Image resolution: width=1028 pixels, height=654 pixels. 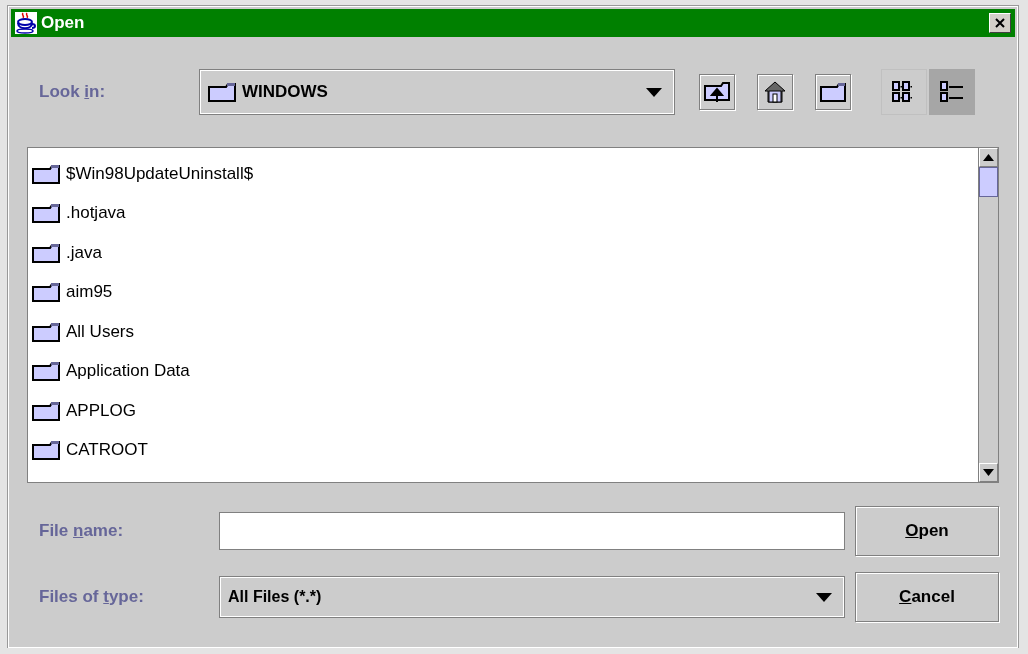 I want to click on vertical-scrollbar, so click(x=988, y=315).